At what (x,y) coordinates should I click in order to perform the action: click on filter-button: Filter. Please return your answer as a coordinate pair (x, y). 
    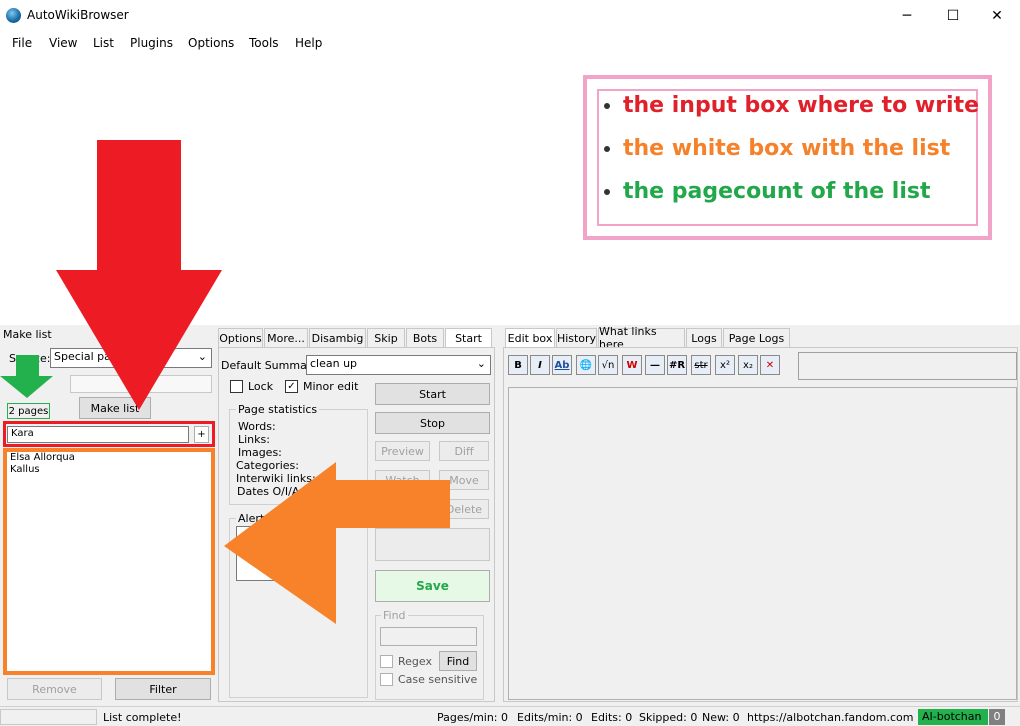
    Looking at the image, I should click on (163, 689).